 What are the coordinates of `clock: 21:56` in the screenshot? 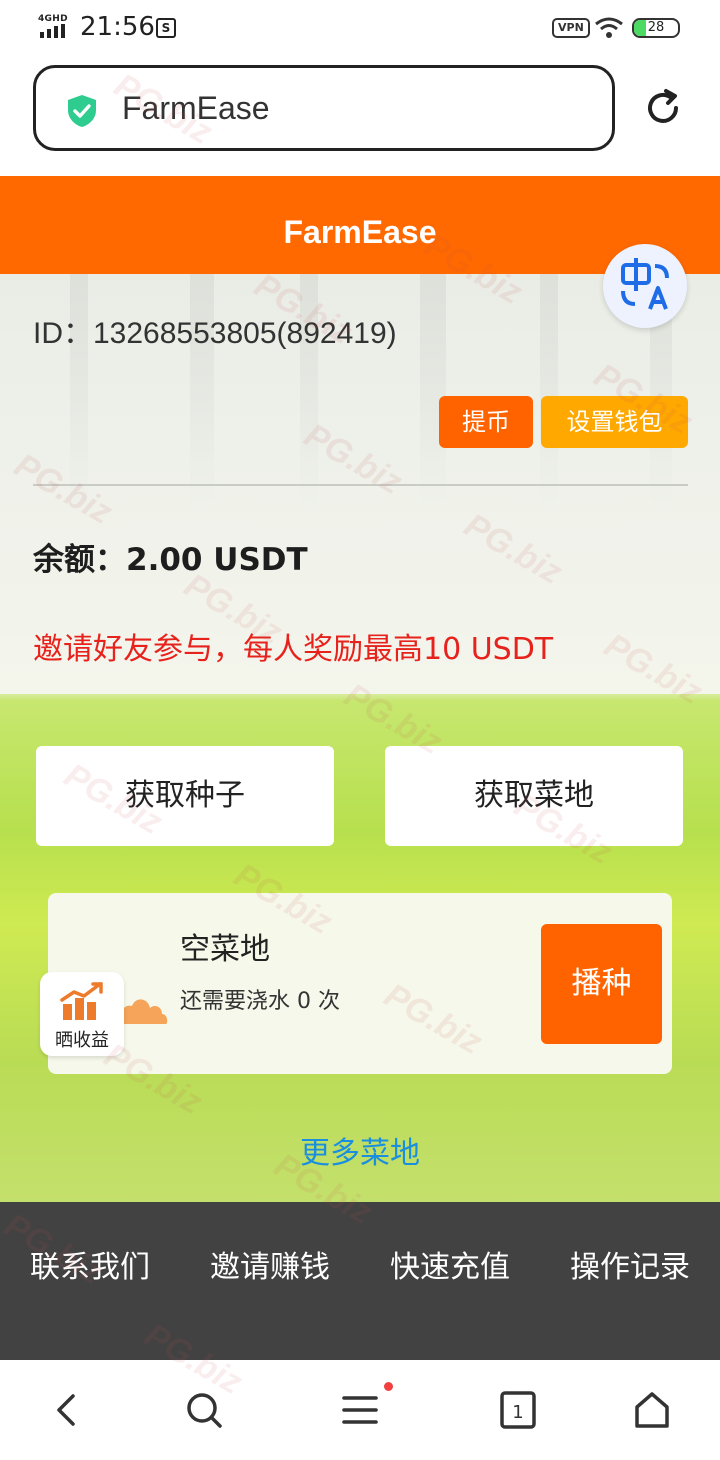 It's located at (117, 27).